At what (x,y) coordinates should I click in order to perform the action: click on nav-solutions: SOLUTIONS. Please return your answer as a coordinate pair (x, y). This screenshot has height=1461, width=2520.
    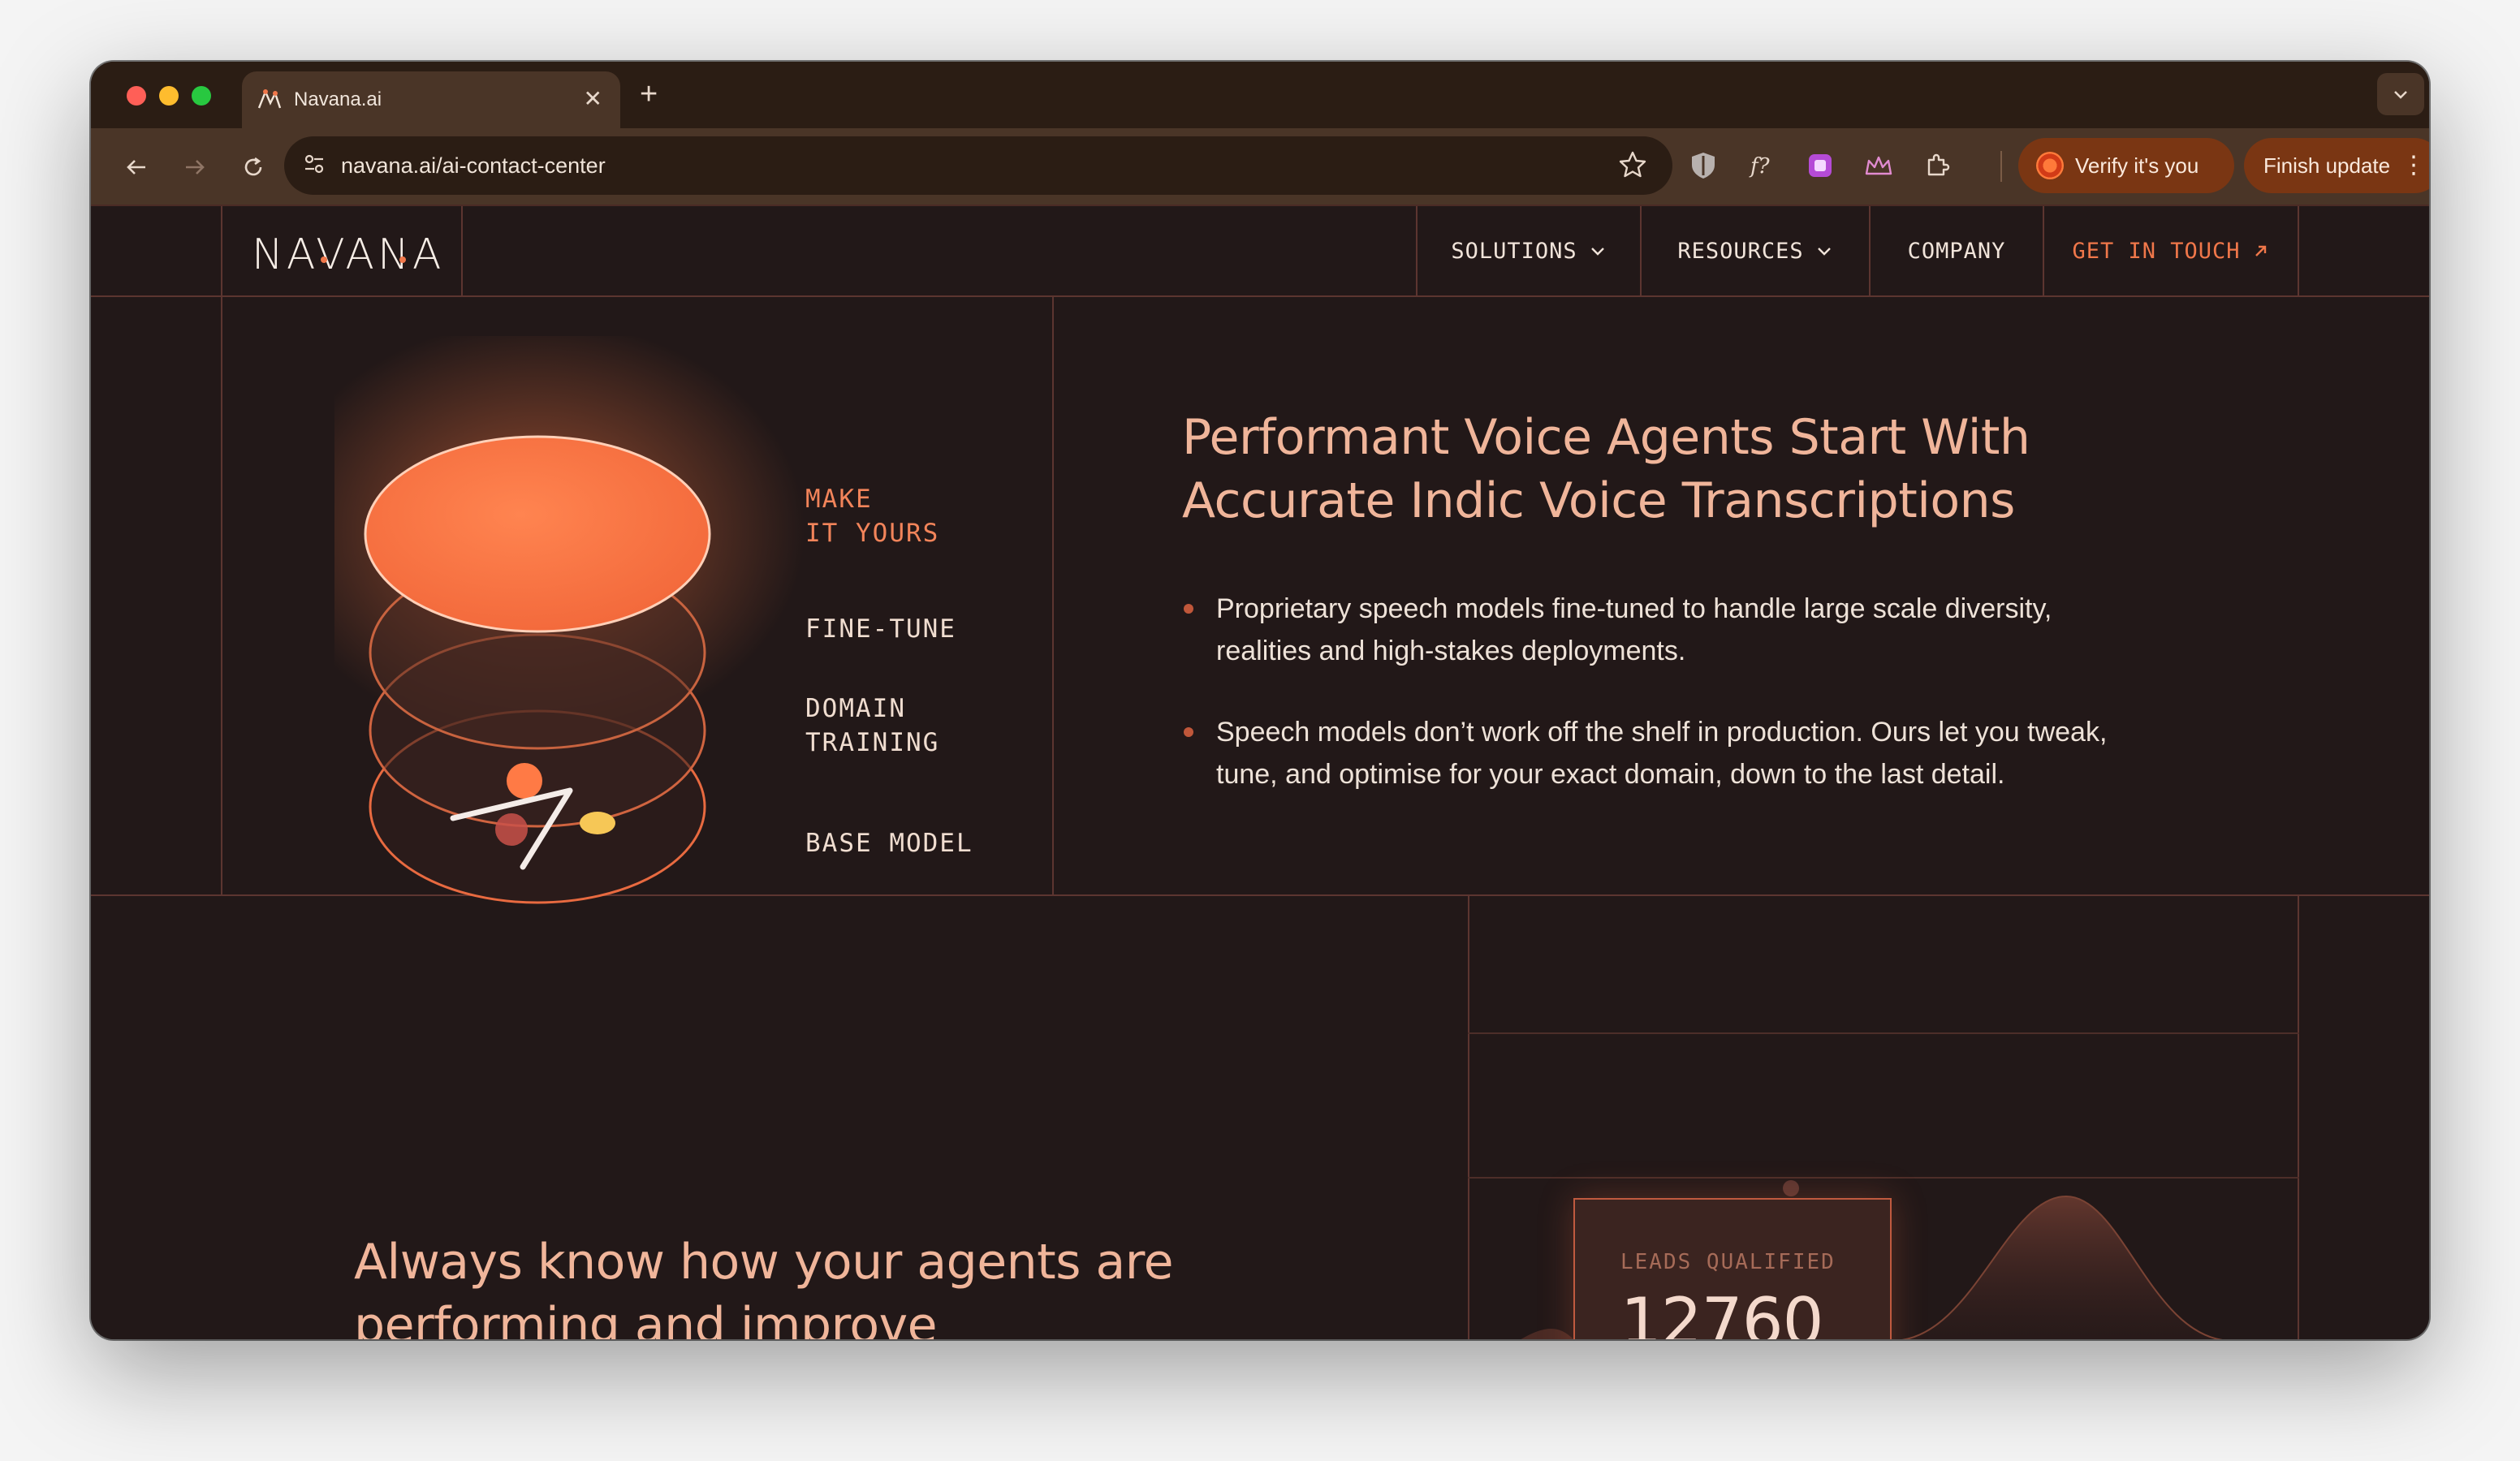
    Looking at the image, I should click on (1529, 250).